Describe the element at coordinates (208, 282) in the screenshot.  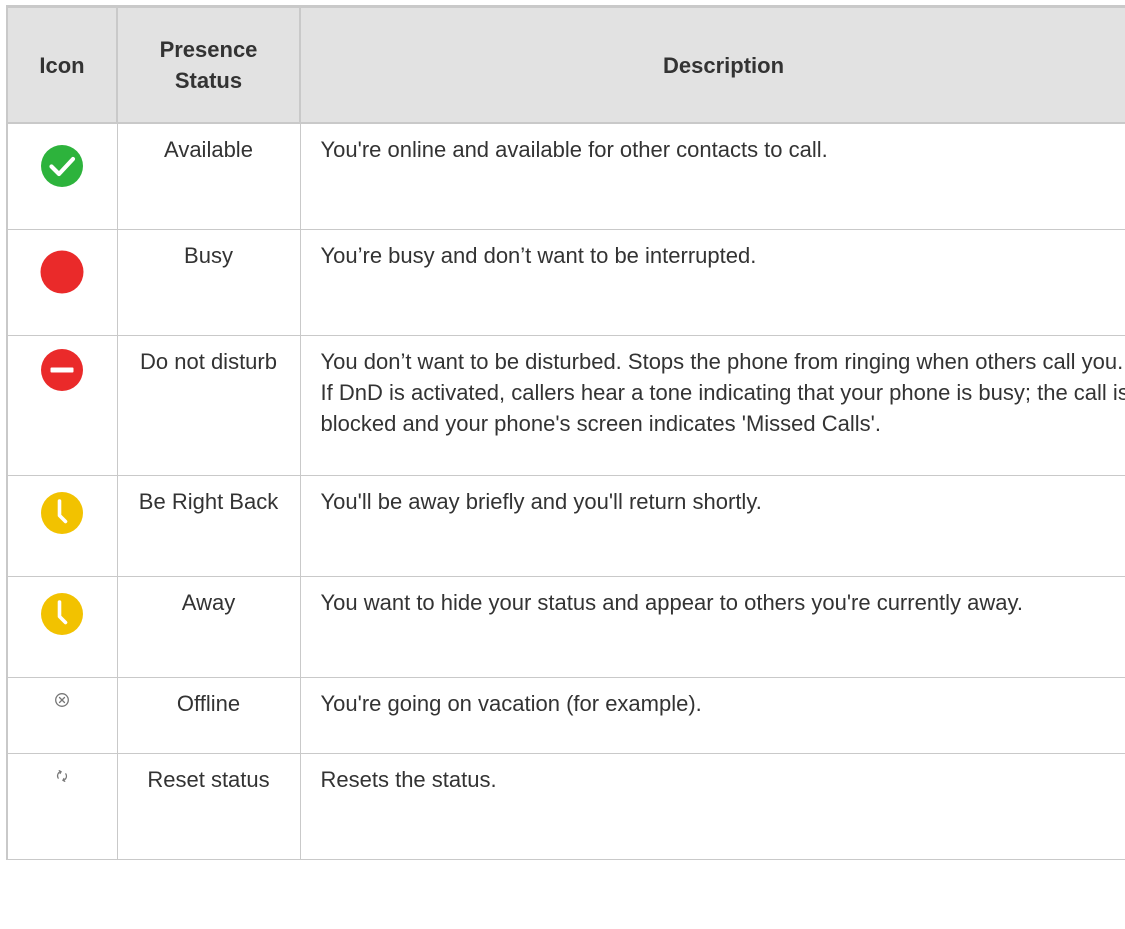
I see `presence-status-label: Busy` at that location.